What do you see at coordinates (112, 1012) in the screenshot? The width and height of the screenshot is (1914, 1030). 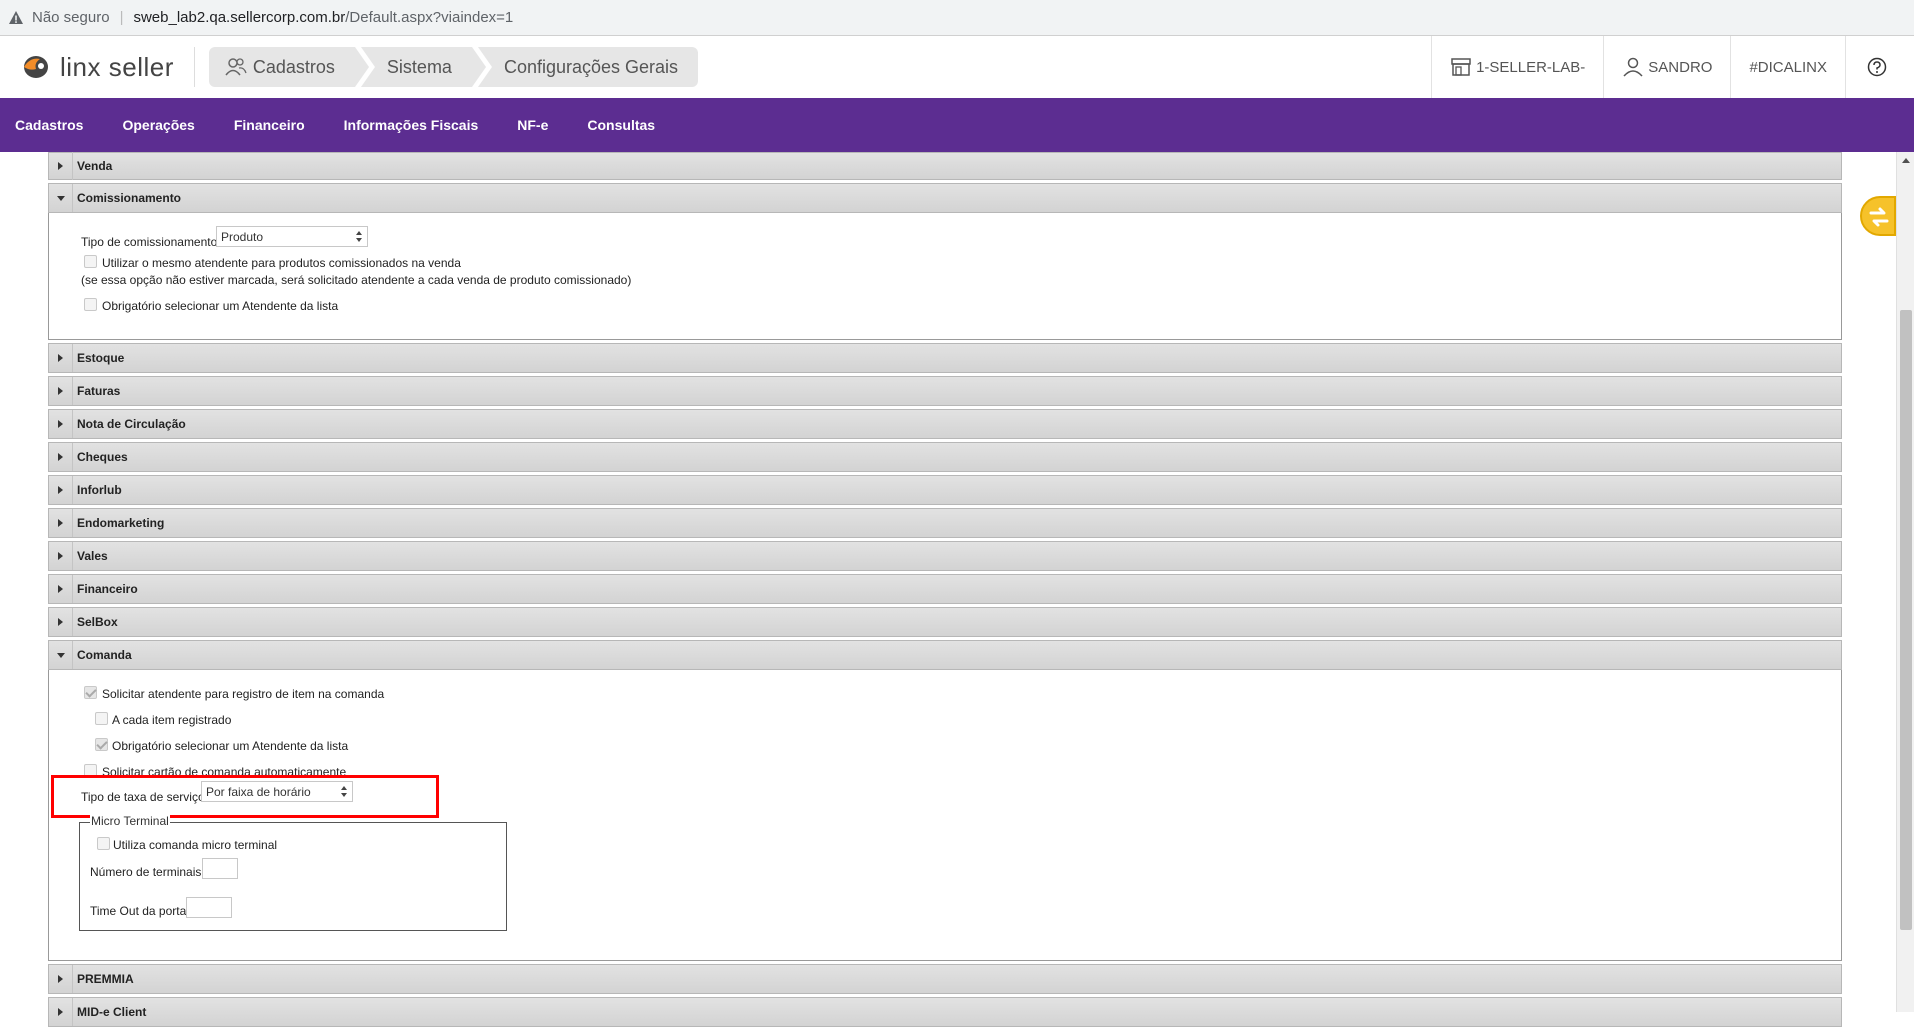 I see `section-title: MID-e Client` at bounding box center [112, 1012].